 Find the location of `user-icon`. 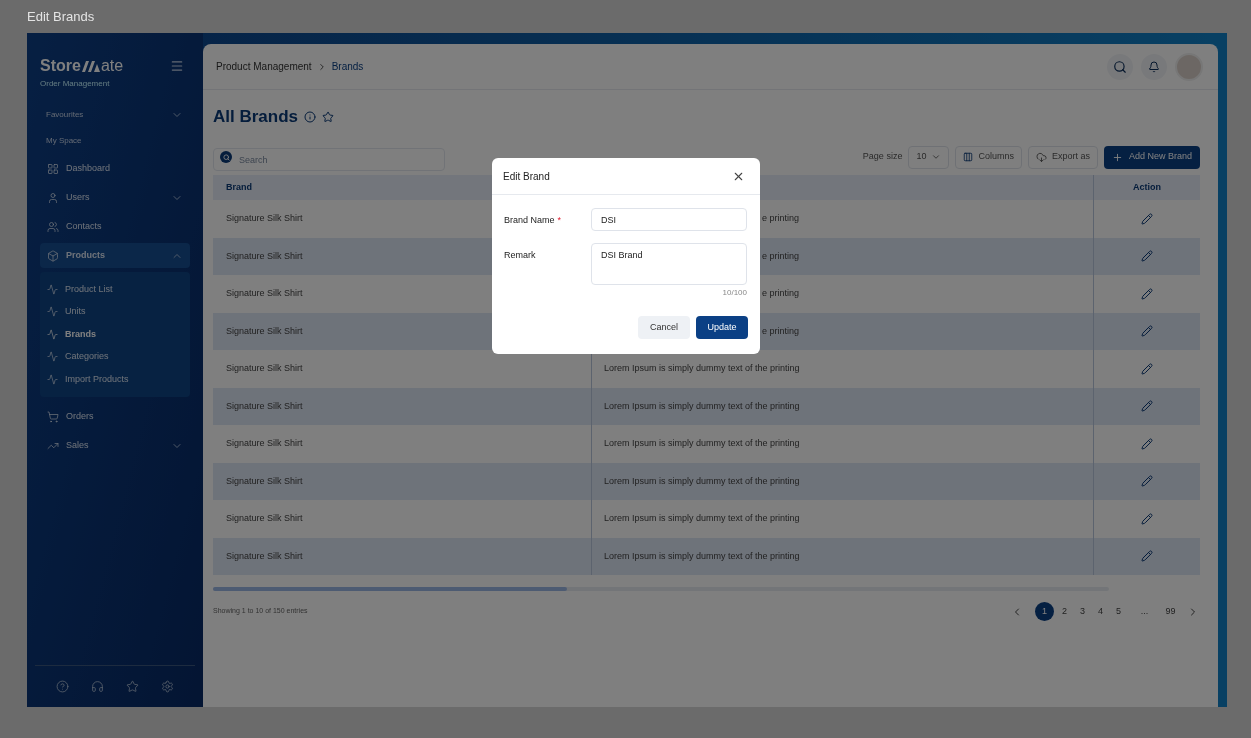

user-icon is located at coordinates (53, 197).